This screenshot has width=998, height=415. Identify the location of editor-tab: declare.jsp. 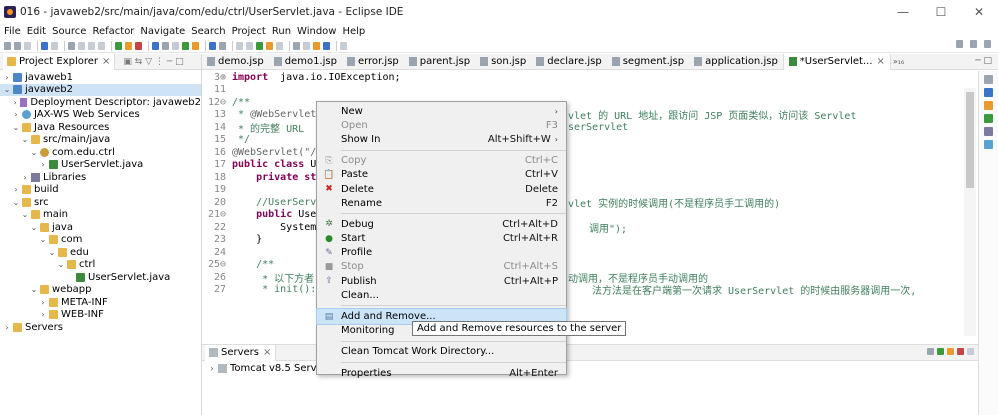
(568, 62).